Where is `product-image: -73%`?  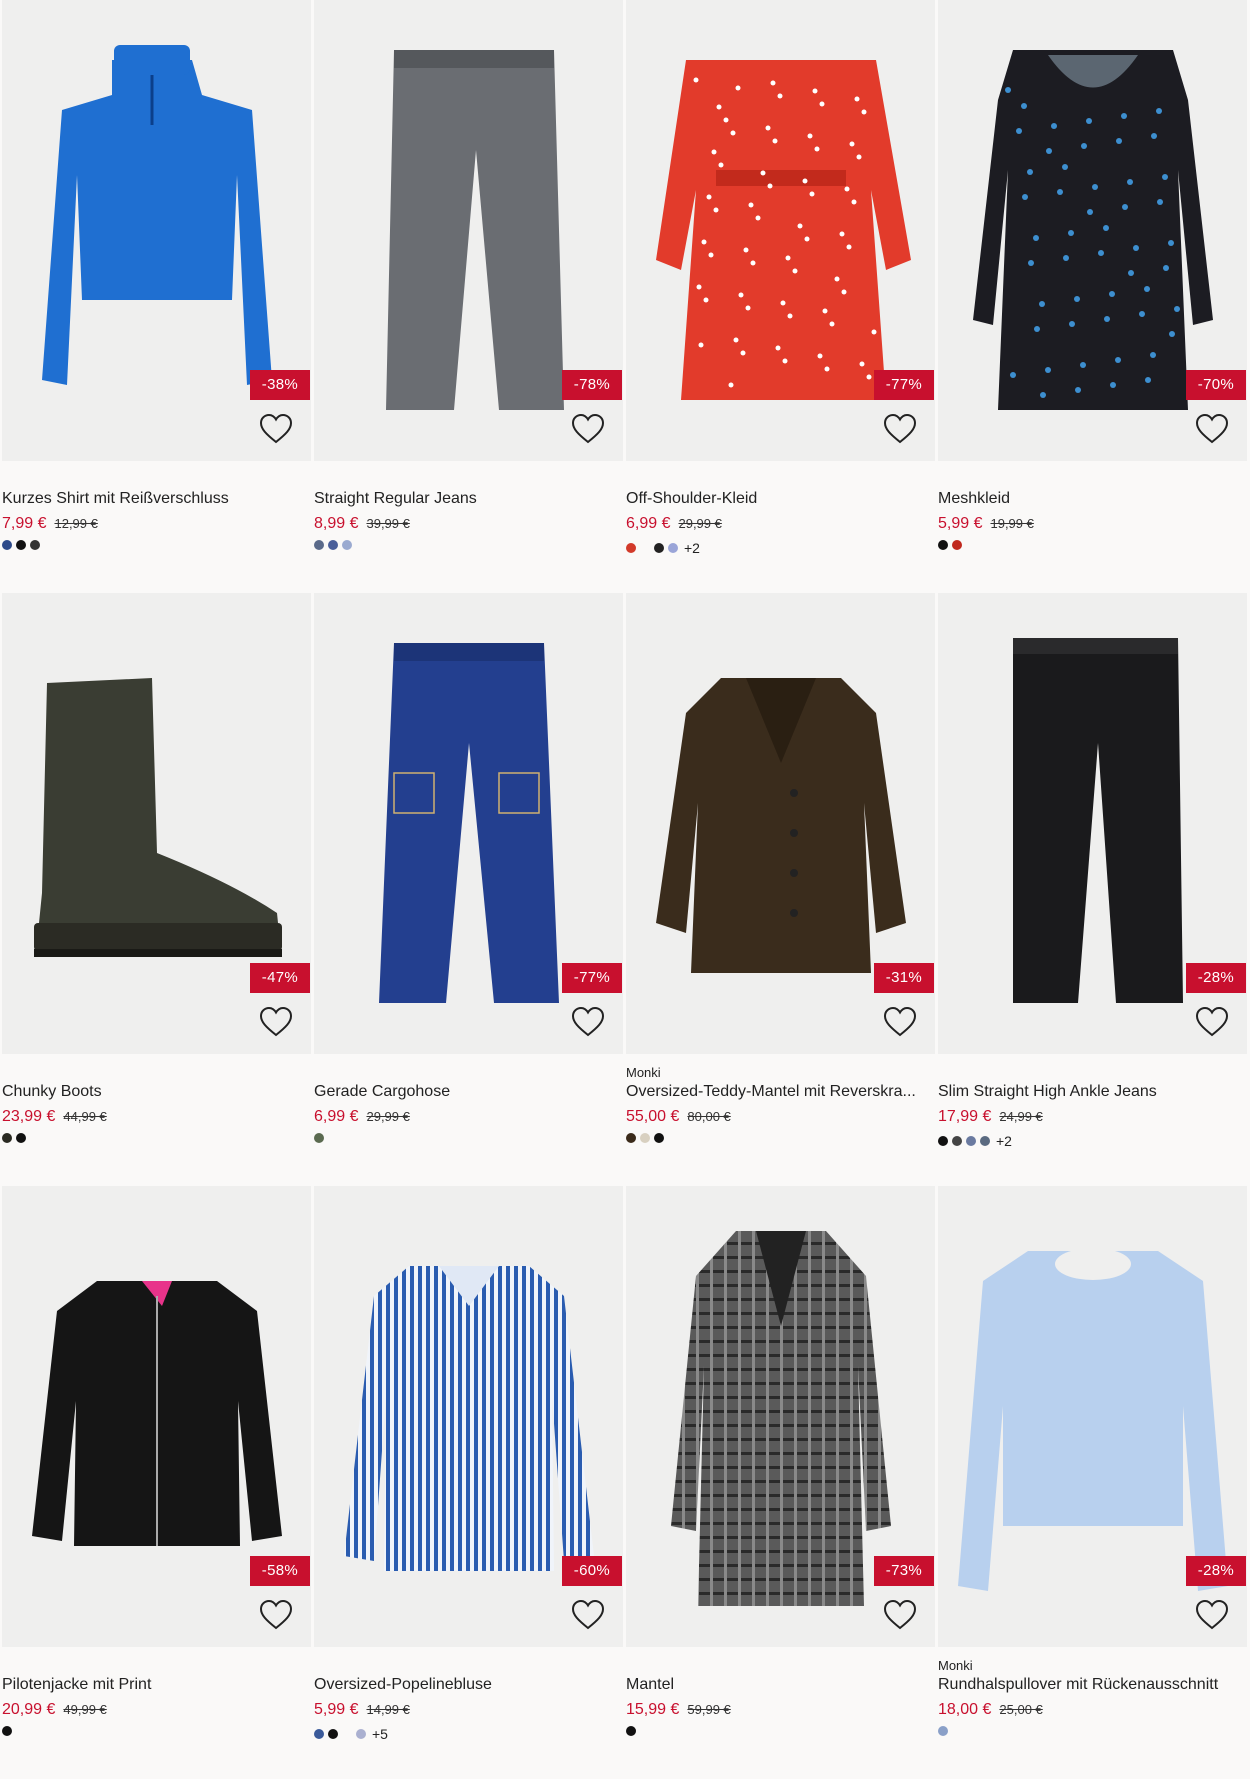
product-image: -73% is located at coordinates (780, 1416).